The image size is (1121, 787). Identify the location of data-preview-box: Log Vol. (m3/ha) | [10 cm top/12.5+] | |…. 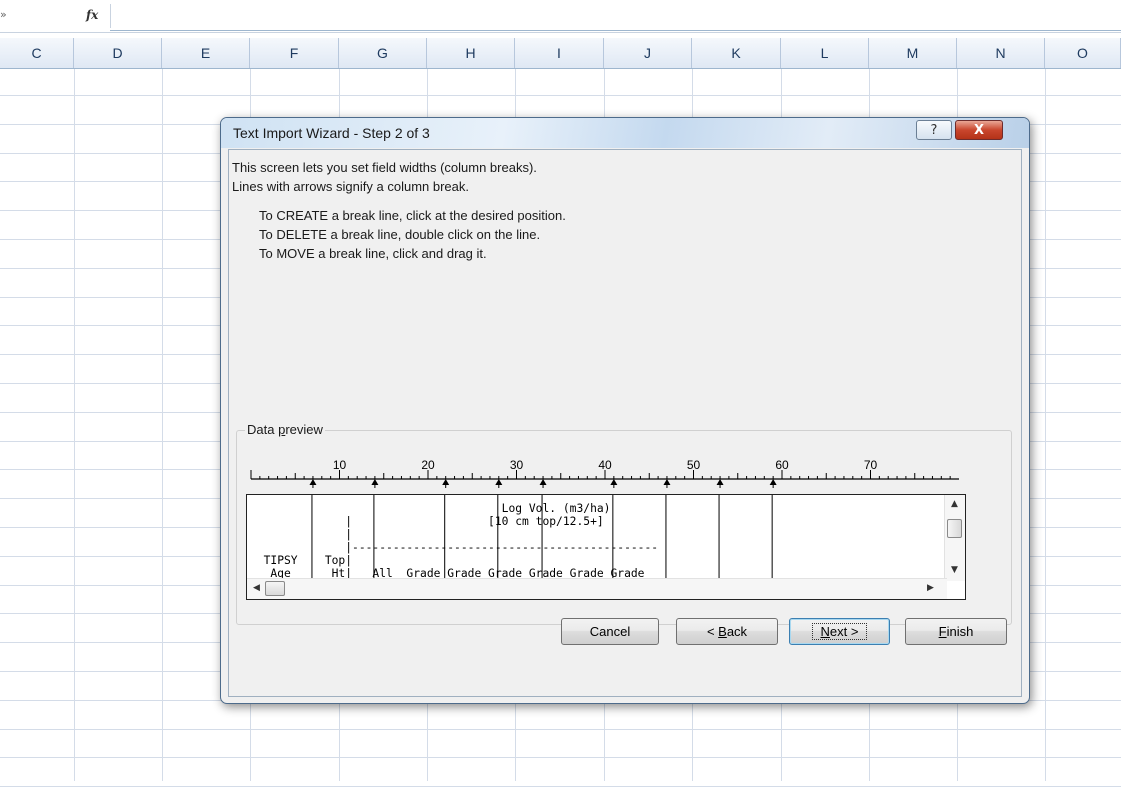
(606, 547).